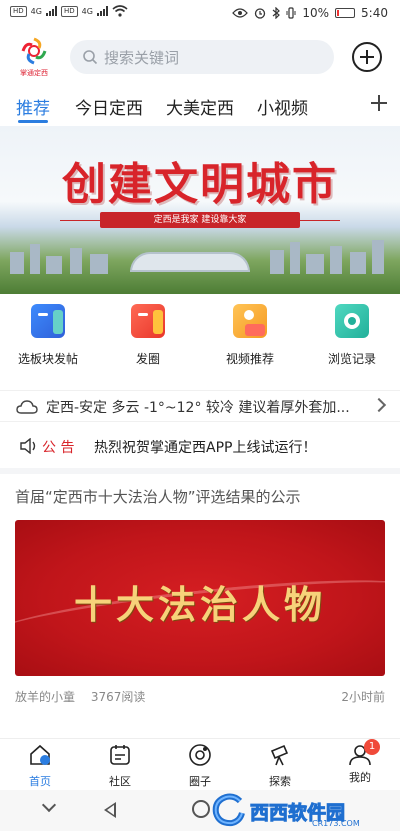  What do you see at coordinates (200, 696) in the screenshot?
I see `article-meta: 放羊的小童 3767阅读 2小时前` at bounding box center [200, 696].